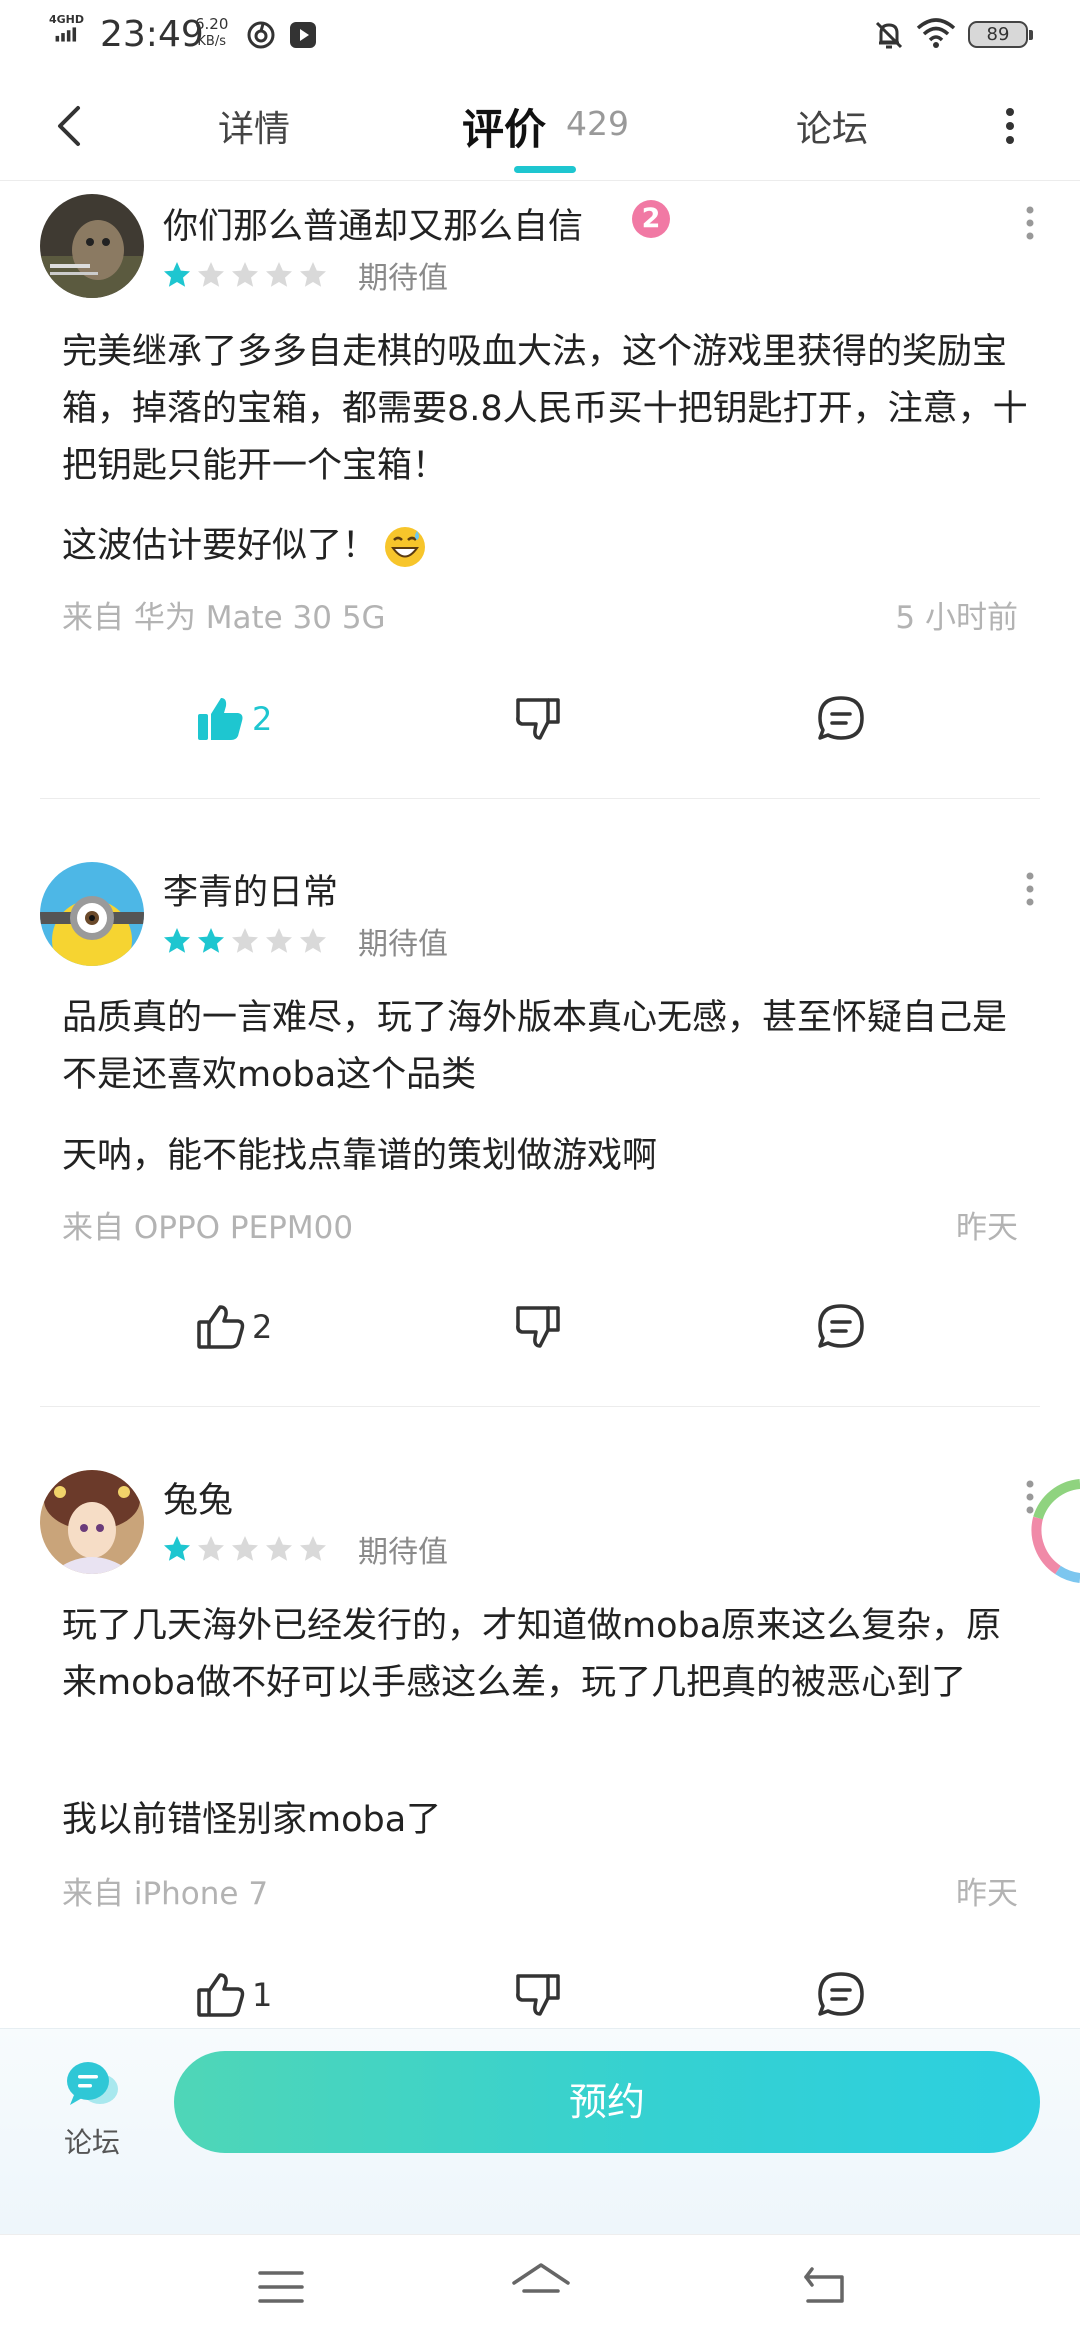  What do you see at coordinates (607, 2102) in the screenshot?
I see `reserve-button: 预约` at bounding box center [607, 2102].